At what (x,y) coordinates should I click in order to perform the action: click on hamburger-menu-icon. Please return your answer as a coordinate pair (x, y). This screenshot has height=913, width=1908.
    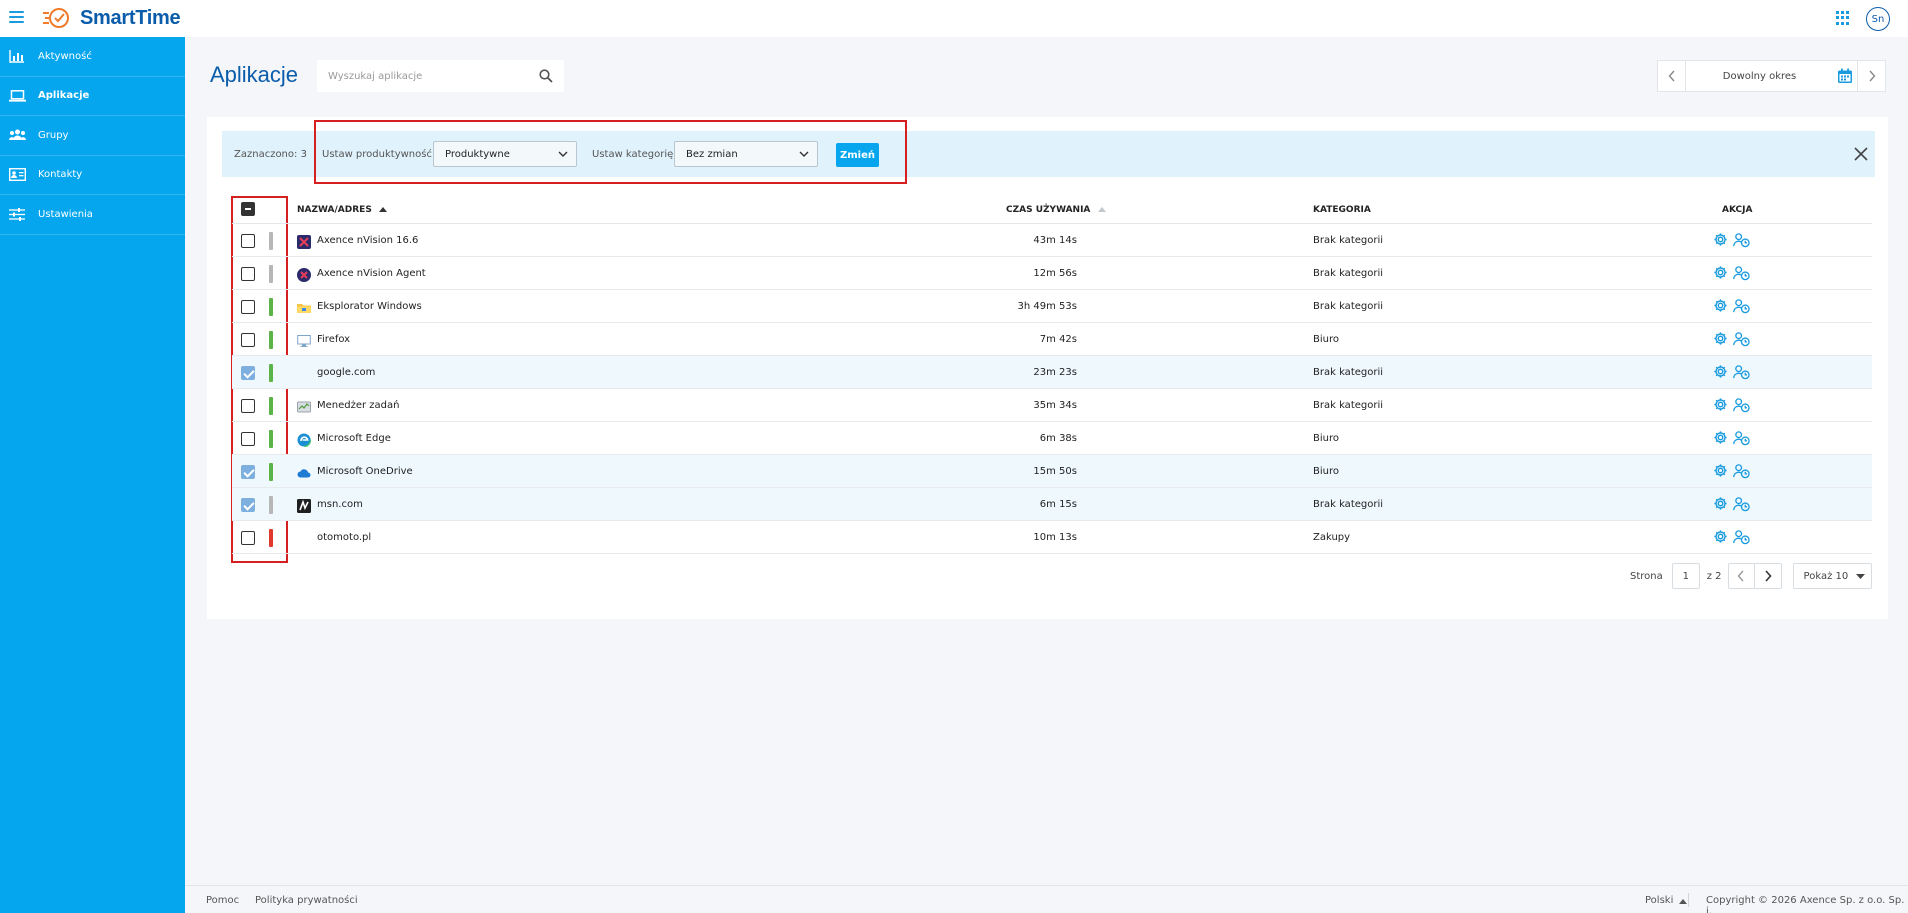
    Looking at the image, I should click on (16, 17).